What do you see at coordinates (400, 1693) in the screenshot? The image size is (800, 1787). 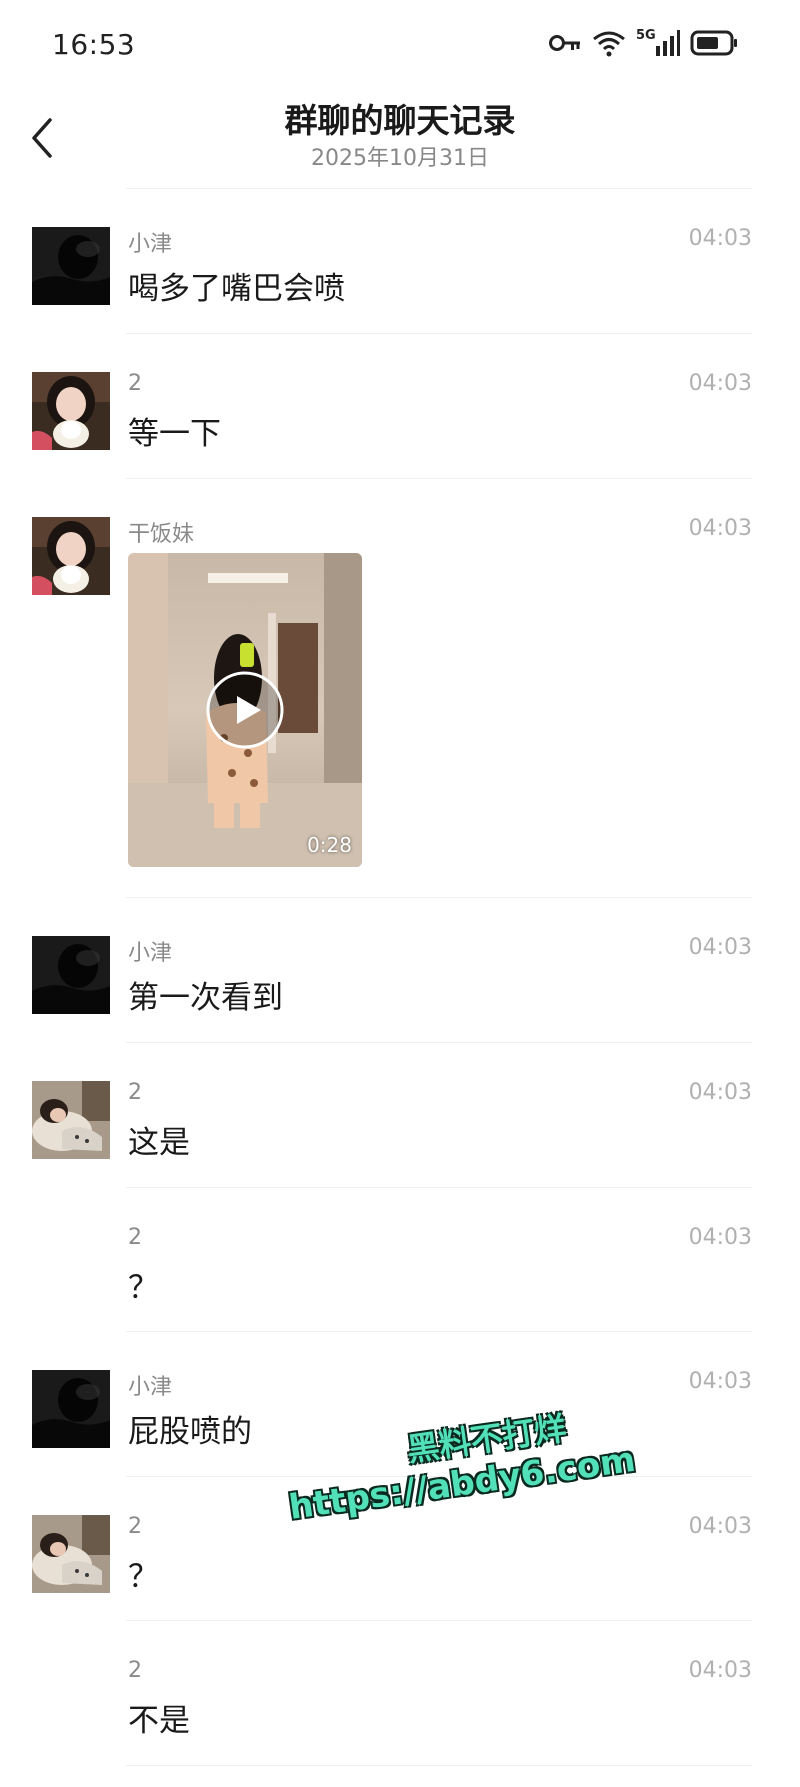 I see `chat-message: 2 04:03 不是` at bounding box center [400, 1693].